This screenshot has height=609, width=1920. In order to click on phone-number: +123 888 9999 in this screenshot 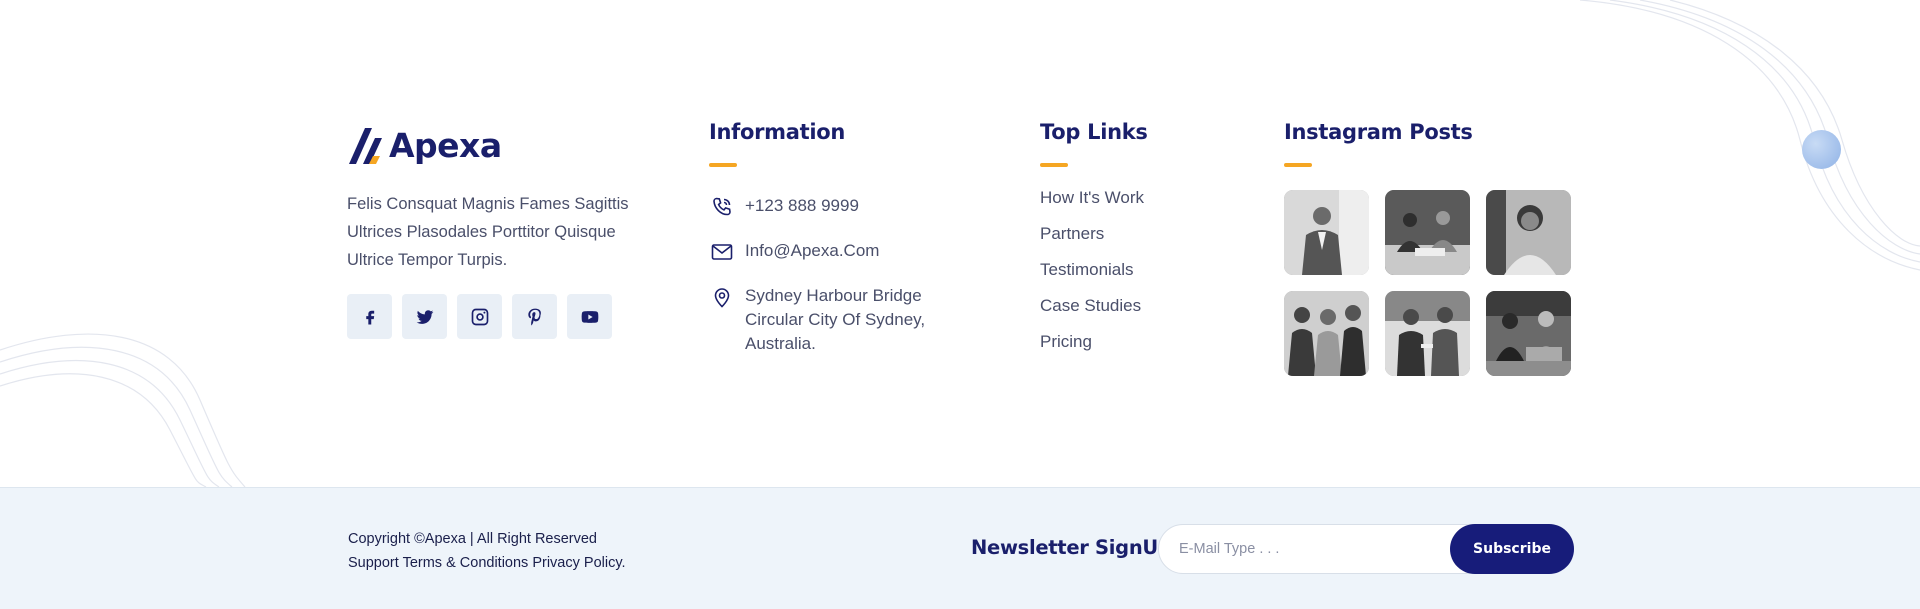, I will do `click(802, 205)`.